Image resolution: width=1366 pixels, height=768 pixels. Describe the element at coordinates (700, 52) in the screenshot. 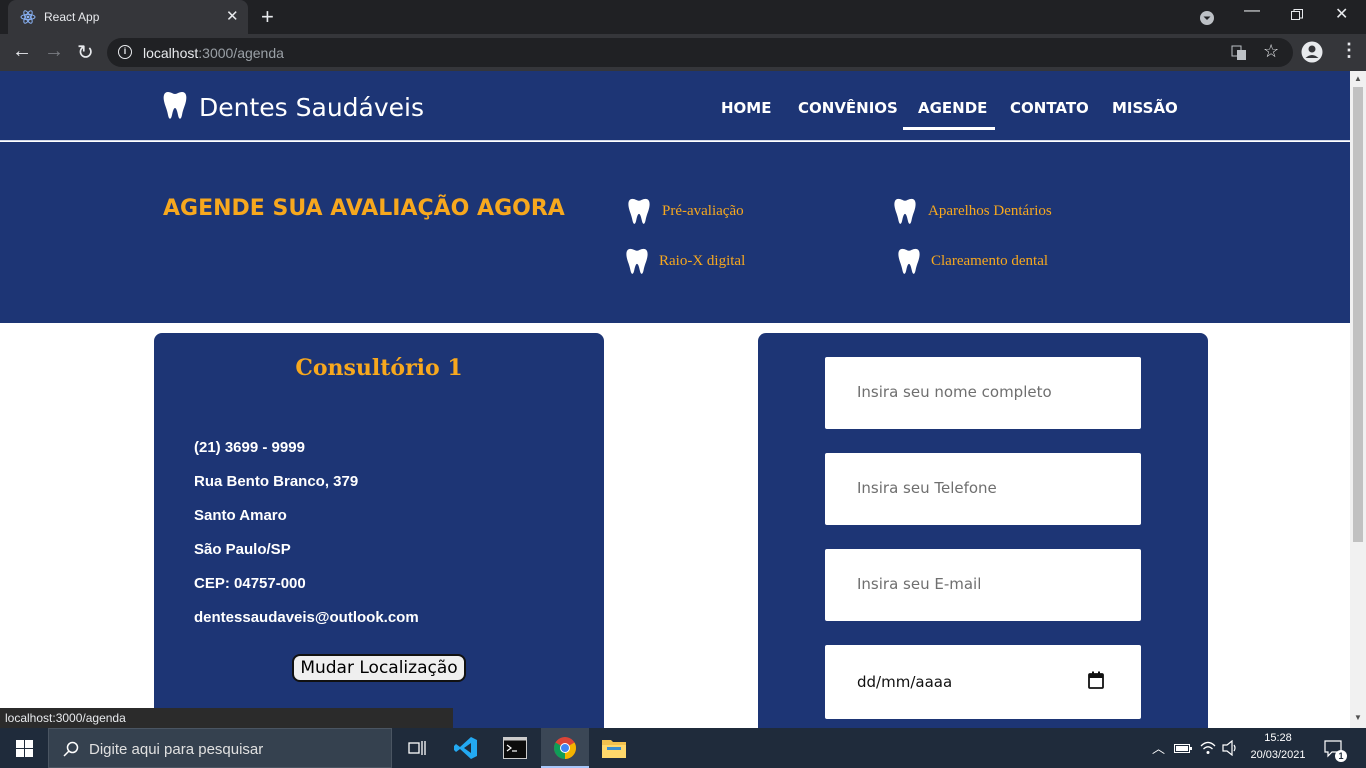

I see `address-bar: i localhost:3000/agenda ☆` at that location.